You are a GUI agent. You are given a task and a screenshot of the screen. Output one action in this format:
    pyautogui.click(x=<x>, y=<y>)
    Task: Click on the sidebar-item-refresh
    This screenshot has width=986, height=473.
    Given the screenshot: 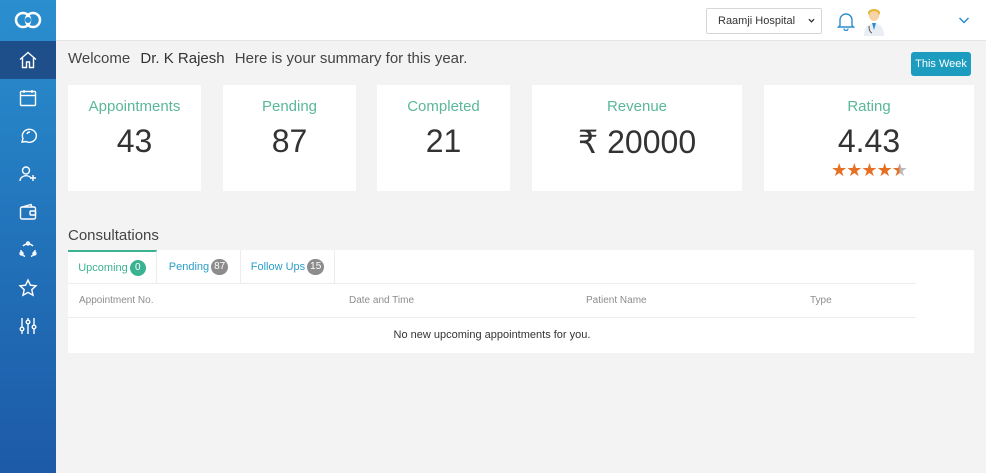 What is the action you would take?
    pyautogui.click(x=28, y=250)
    